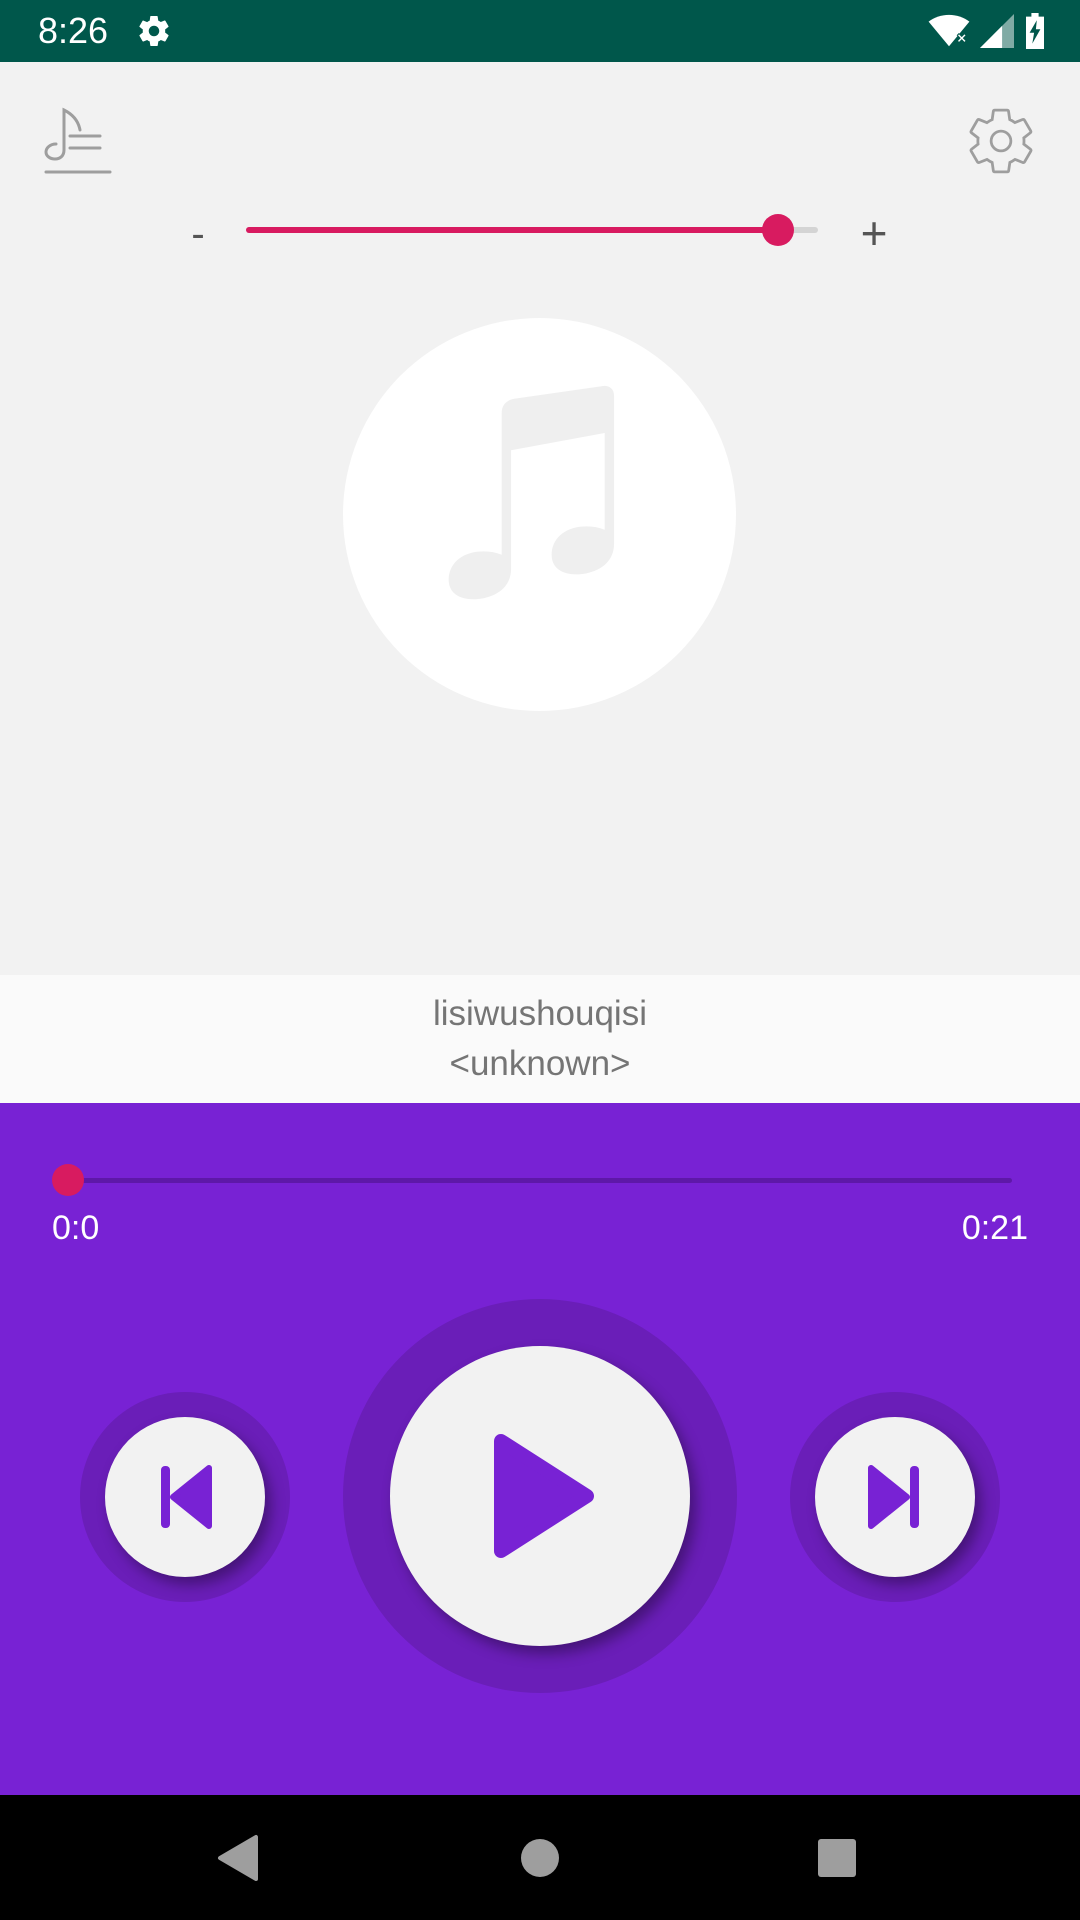 This screenshot has width=1080, height=1920. What do you see at coordinates (544, 1496) in the screenshot?
I see `play-icon` at bounding box center [544, 1496].